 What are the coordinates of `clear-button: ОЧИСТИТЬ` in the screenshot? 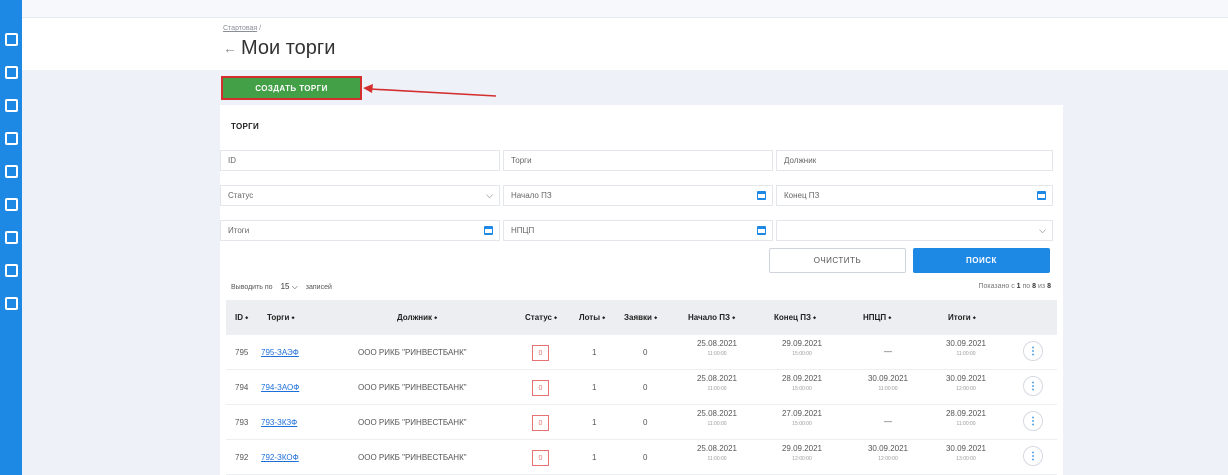 It's located at (837, 260).